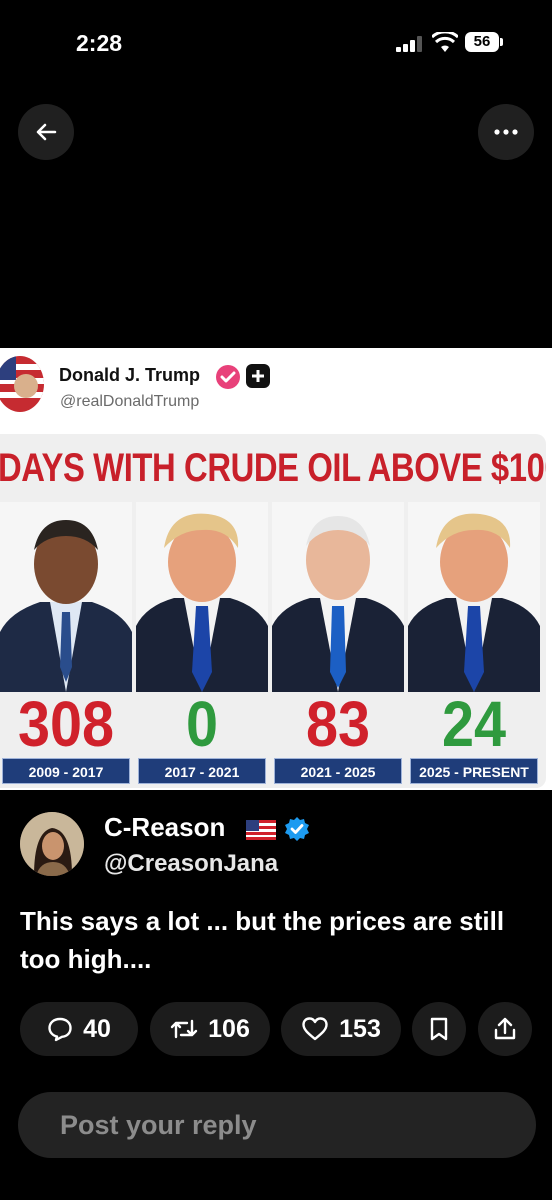  I want to click on wifi-icon, so click(445, 42).